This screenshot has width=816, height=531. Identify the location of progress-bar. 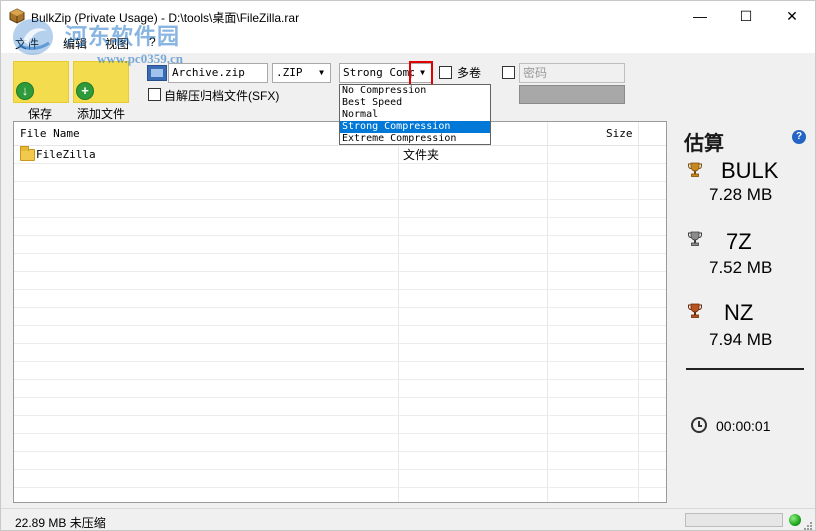
(734, 520).